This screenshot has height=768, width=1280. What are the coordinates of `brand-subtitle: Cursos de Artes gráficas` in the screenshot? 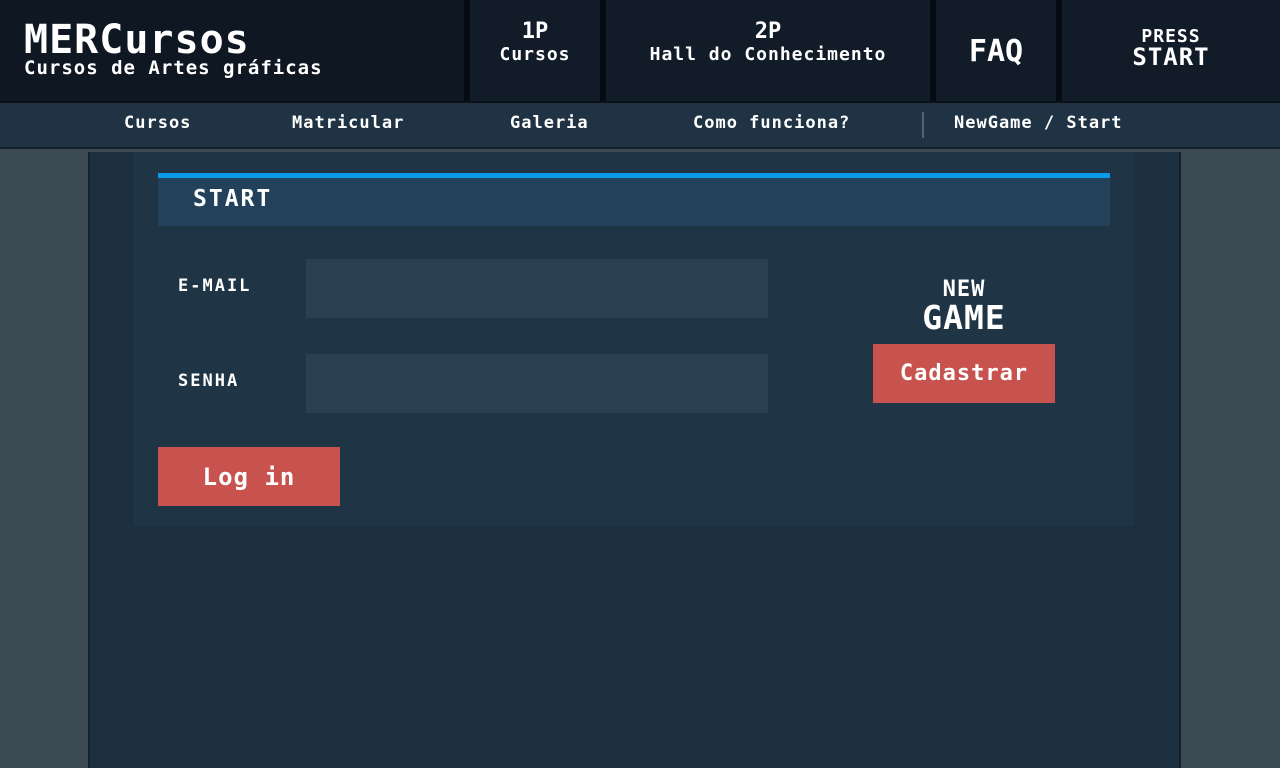 It's located at (173, 68).